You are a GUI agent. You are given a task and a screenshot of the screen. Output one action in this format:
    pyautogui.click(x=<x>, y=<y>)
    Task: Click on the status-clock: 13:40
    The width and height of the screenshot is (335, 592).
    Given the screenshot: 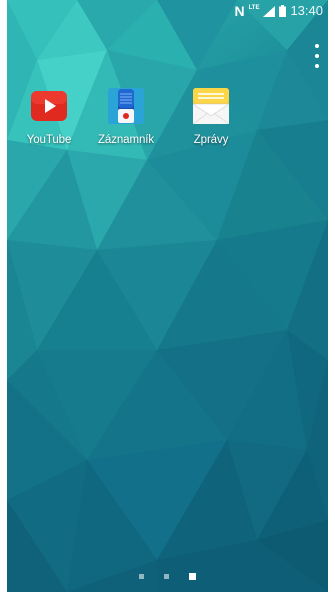 What is the action you would take?
    pyautogui.click(x=306, y=10)
    